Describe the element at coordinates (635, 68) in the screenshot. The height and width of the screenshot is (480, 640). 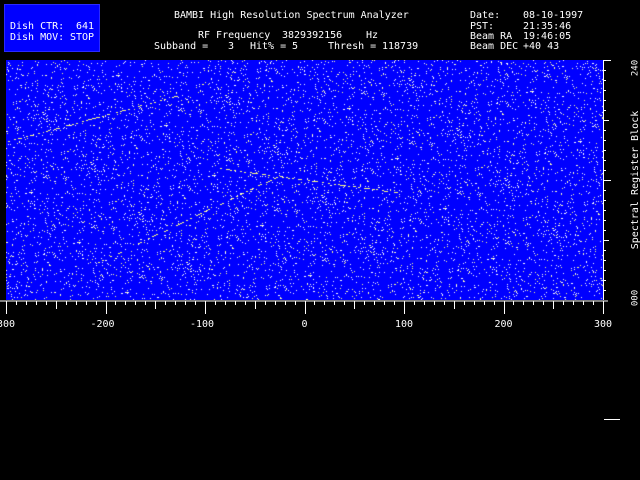
I see `y-axis-top-tick: 240` at that location.